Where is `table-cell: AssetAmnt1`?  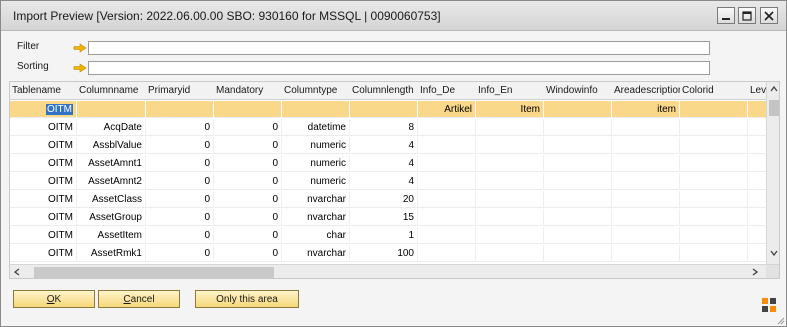 table-cell: AssetAmnt1 is located at coordinates (111, 163).